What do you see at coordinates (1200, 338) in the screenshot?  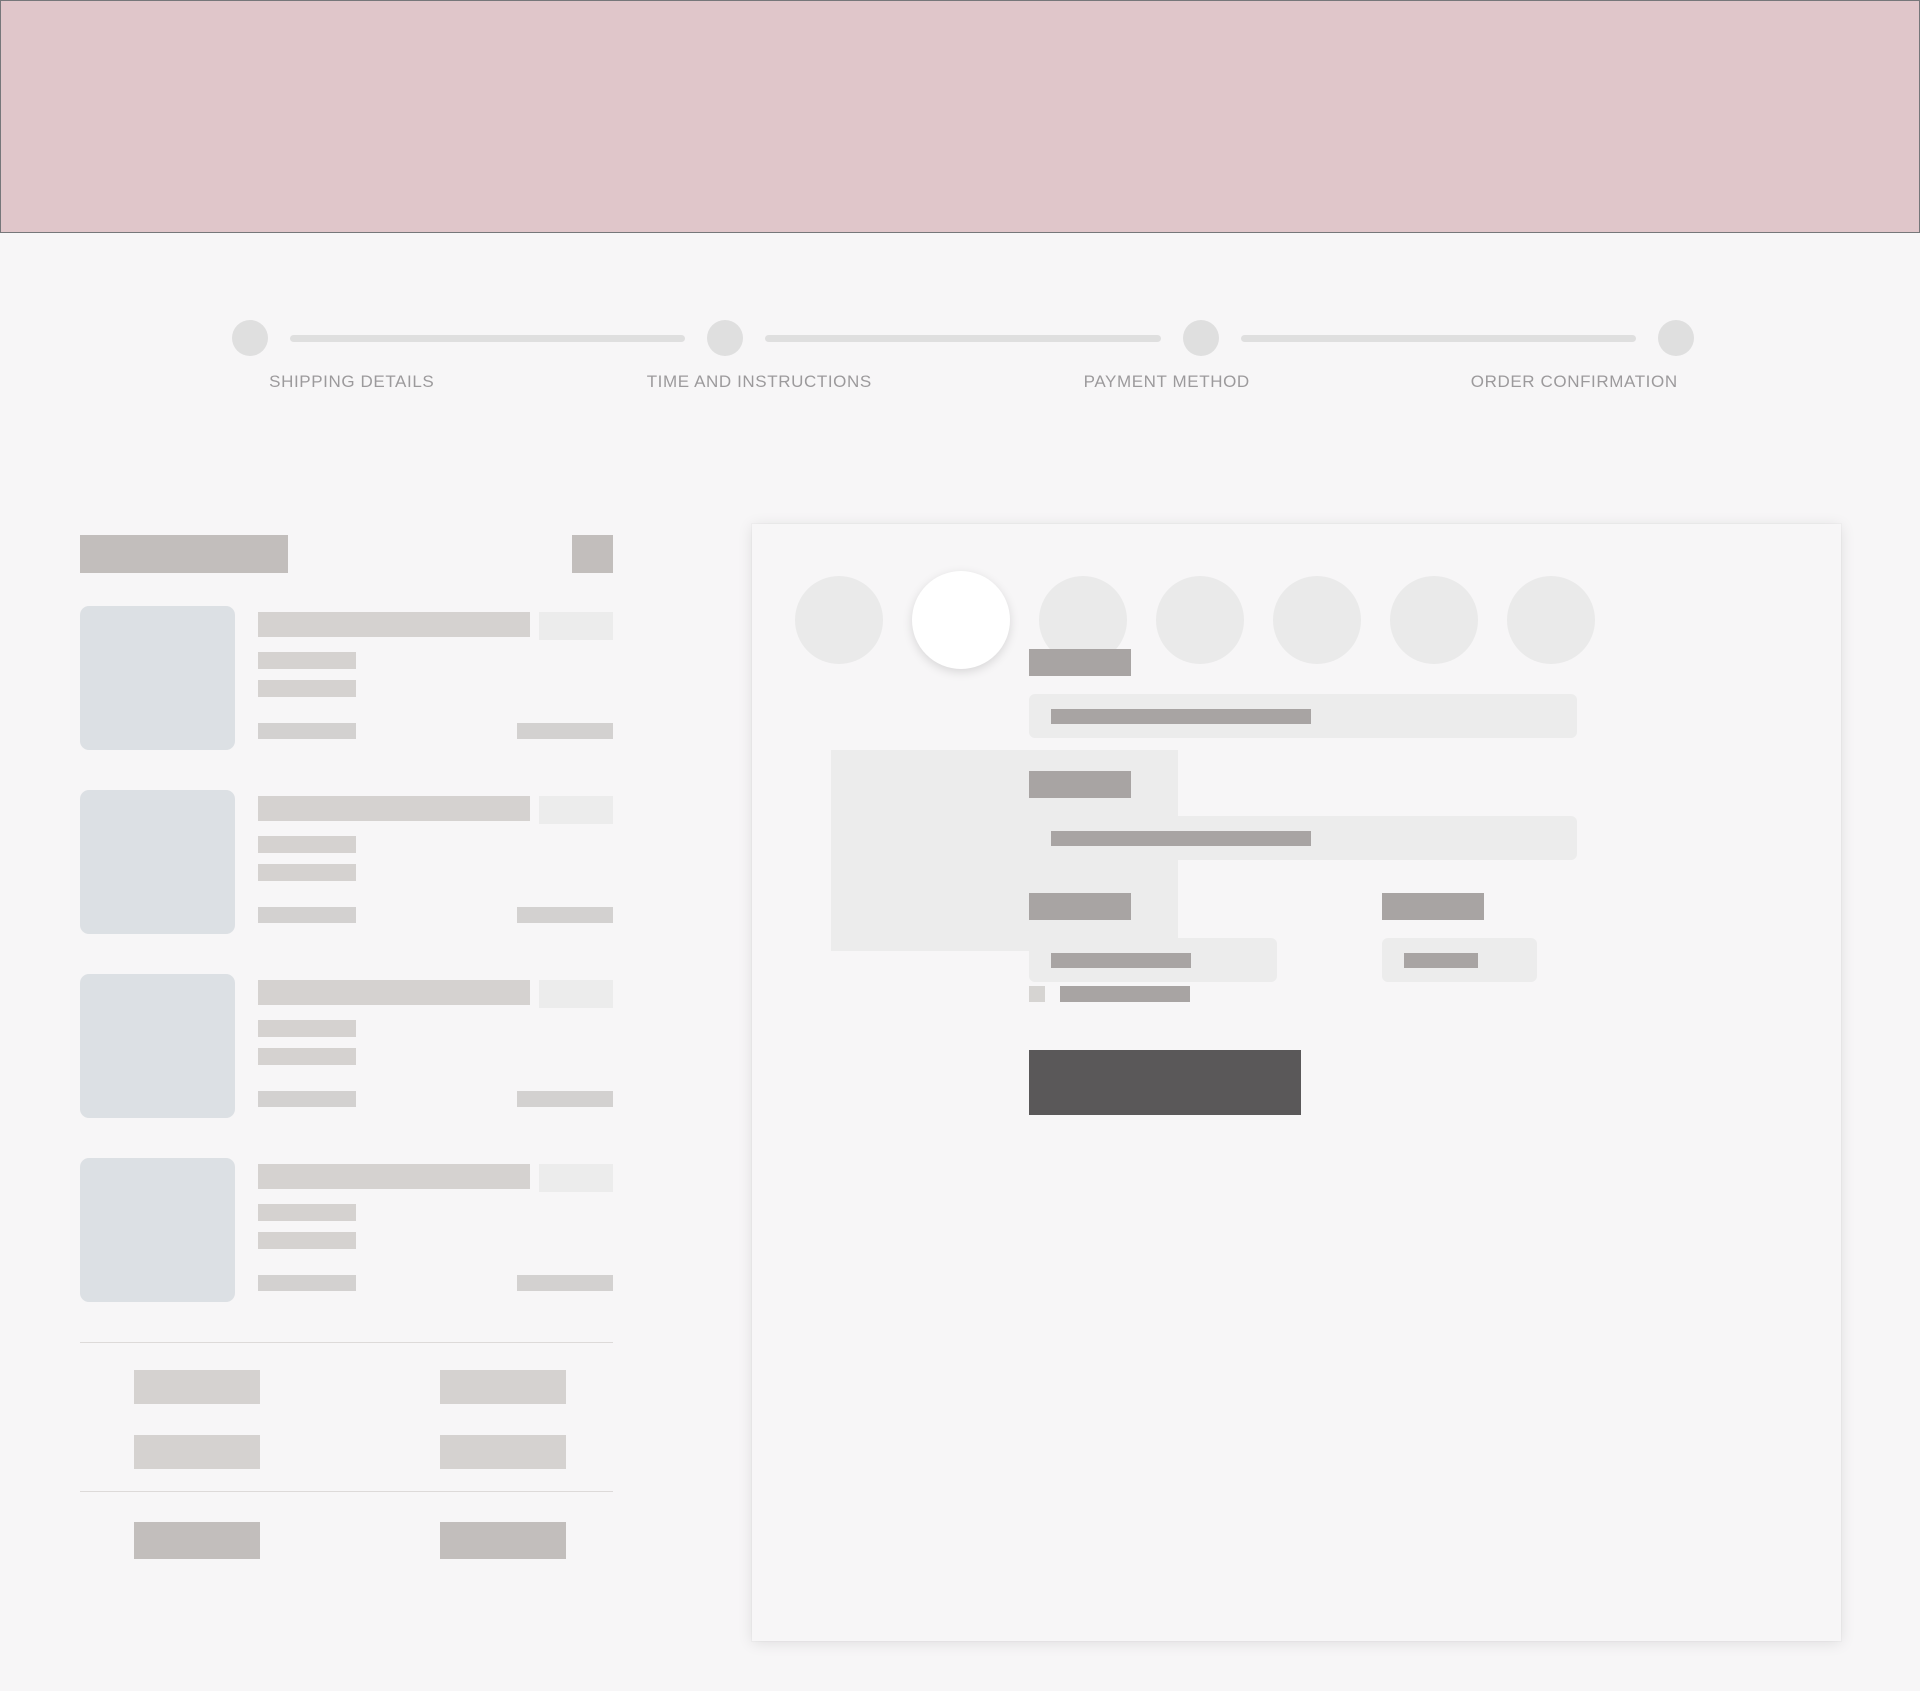 I see `step-dot-payment-method` at bounding box center [1200, 338].